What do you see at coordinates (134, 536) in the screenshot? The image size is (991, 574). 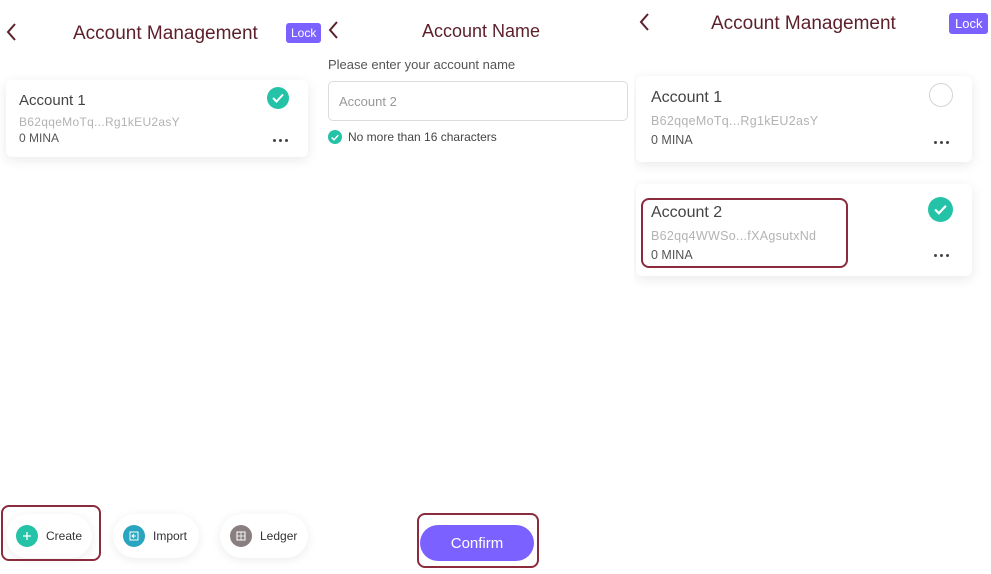 I see `import-icon` at bounding box center [134, 536].